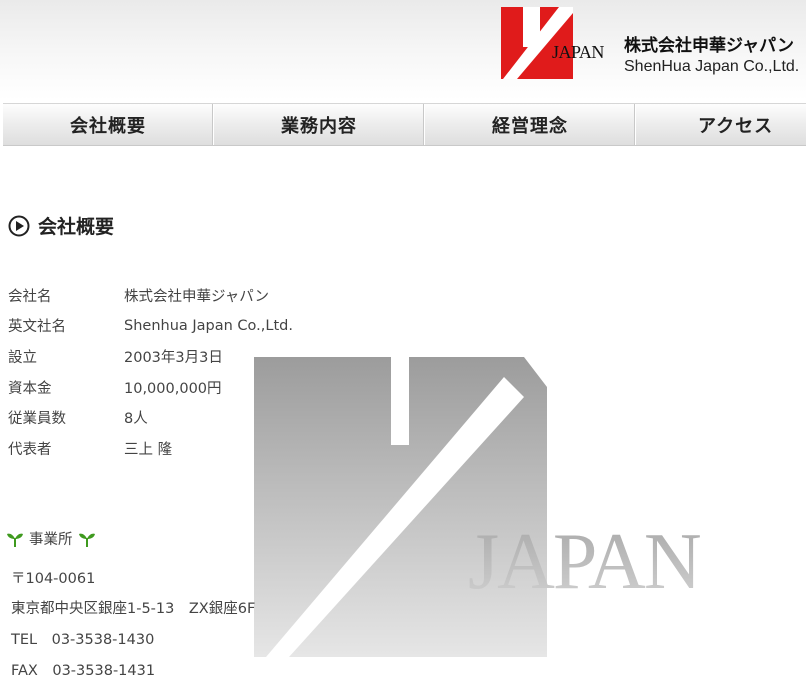  Describe the element at coordinates (83, 670) in the screenshot. I see `office-fax: FAX 03-3538-1431` at that location.